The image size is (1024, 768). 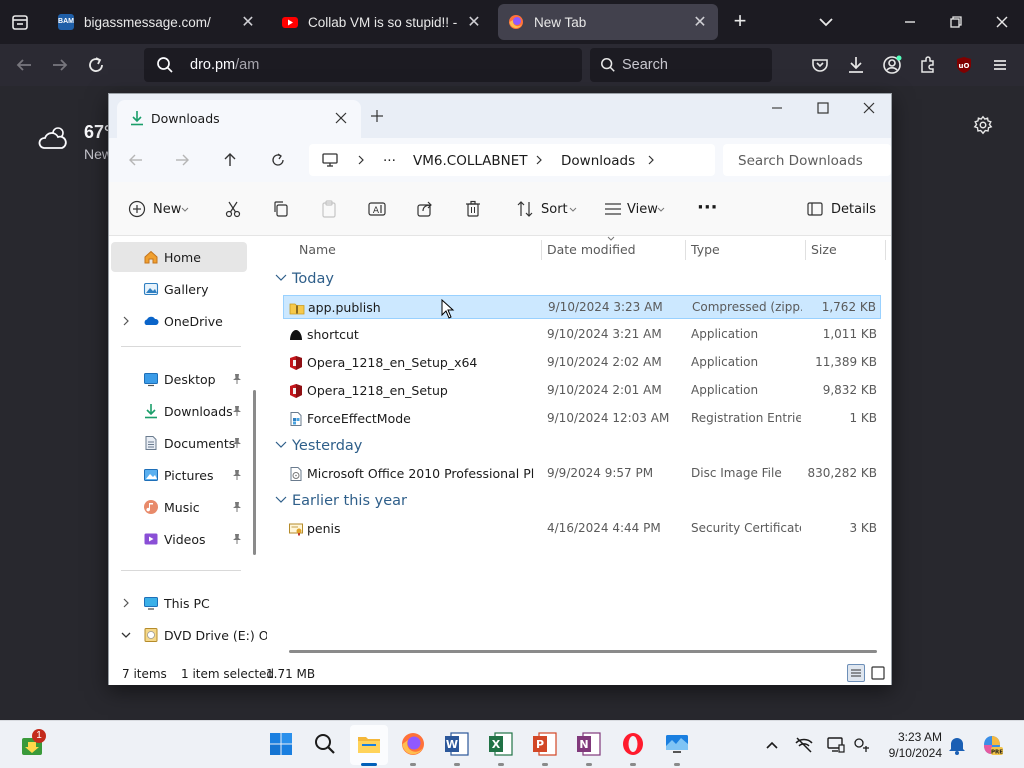 What do you see at coordinates (820, 65) in the screenshot?
I see `pocket-icon` at bounding box center [820, 65].